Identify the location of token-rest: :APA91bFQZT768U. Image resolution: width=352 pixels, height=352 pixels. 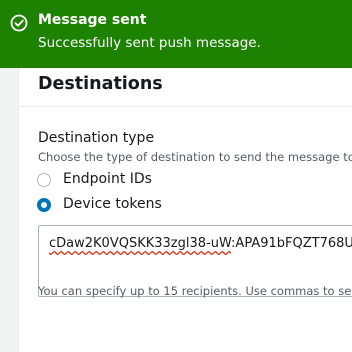
(291, 243).